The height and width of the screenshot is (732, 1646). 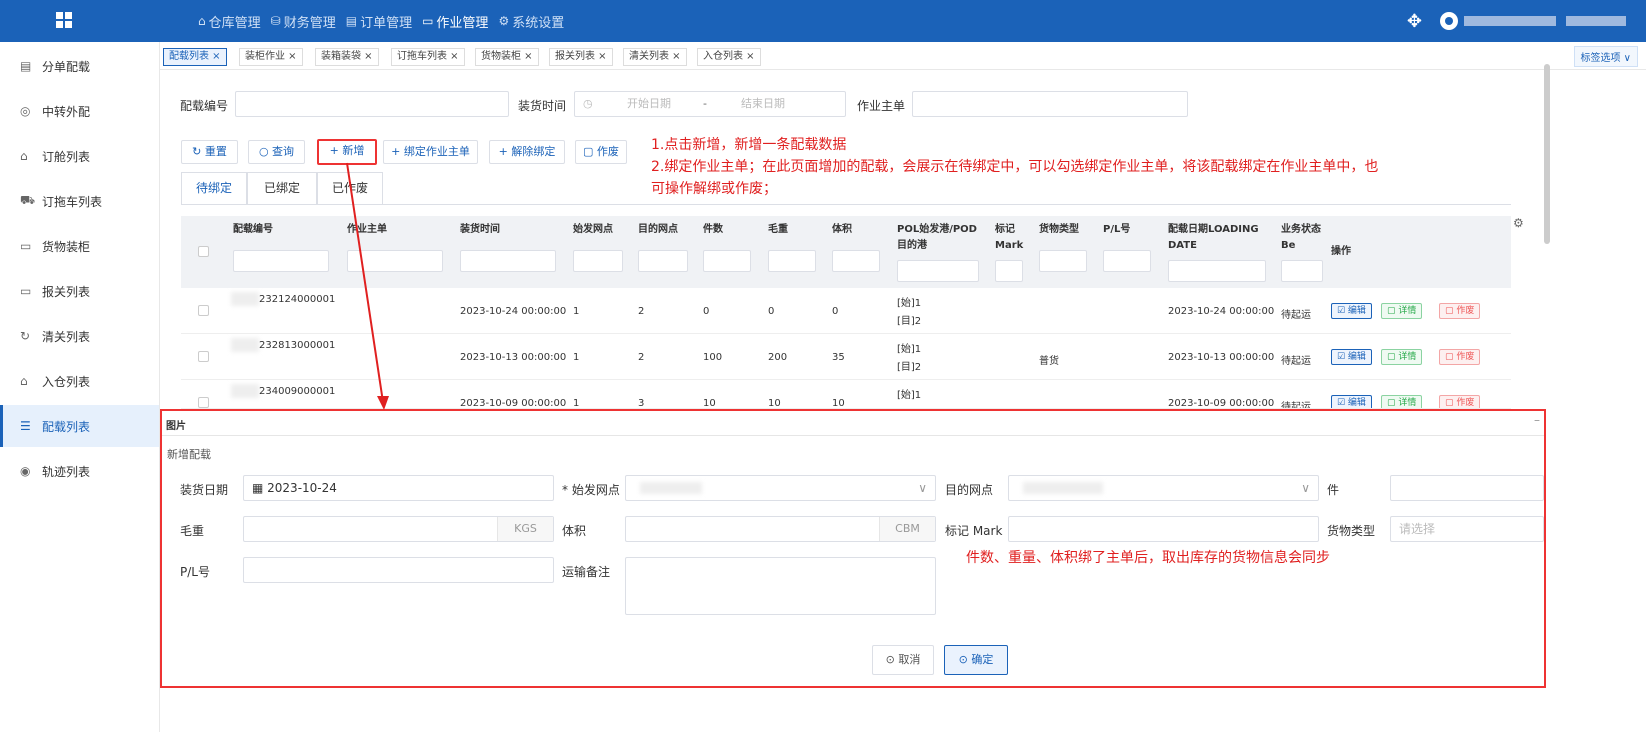 What do you see at coordinates (780, 488) in the screenshot?
I see `origin-select: ∨` at bounding box center [780, 488].